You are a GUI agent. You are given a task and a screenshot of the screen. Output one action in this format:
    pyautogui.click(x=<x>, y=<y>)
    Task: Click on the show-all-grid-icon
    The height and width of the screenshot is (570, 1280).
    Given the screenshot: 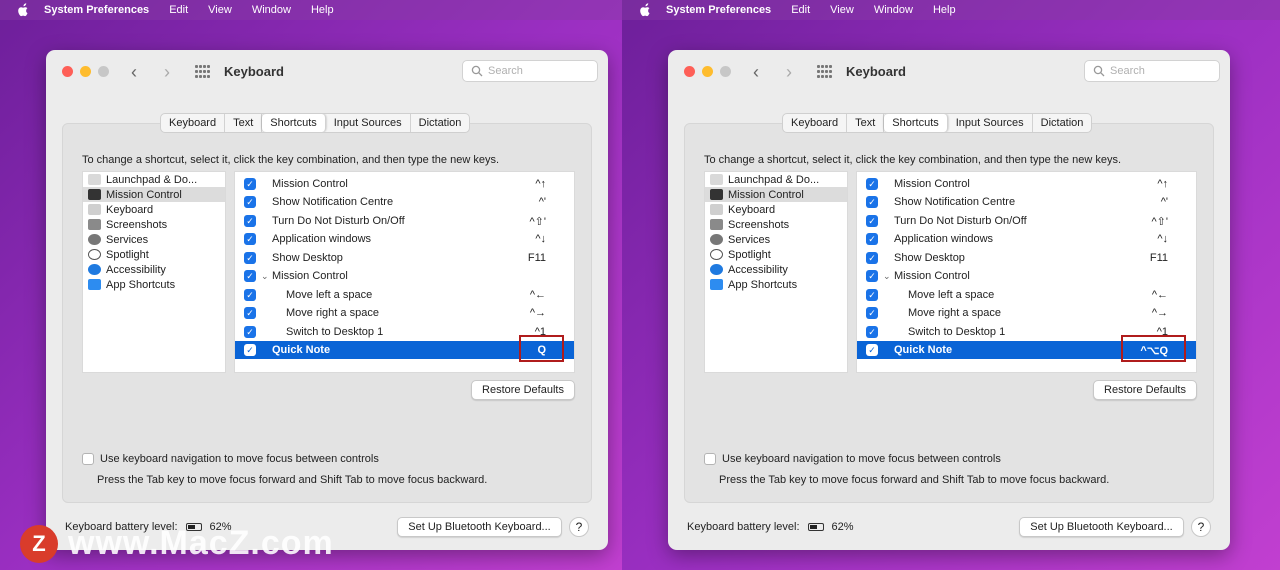 What is the action you would take?
    pyautogui.click(x=825, y=72)
    